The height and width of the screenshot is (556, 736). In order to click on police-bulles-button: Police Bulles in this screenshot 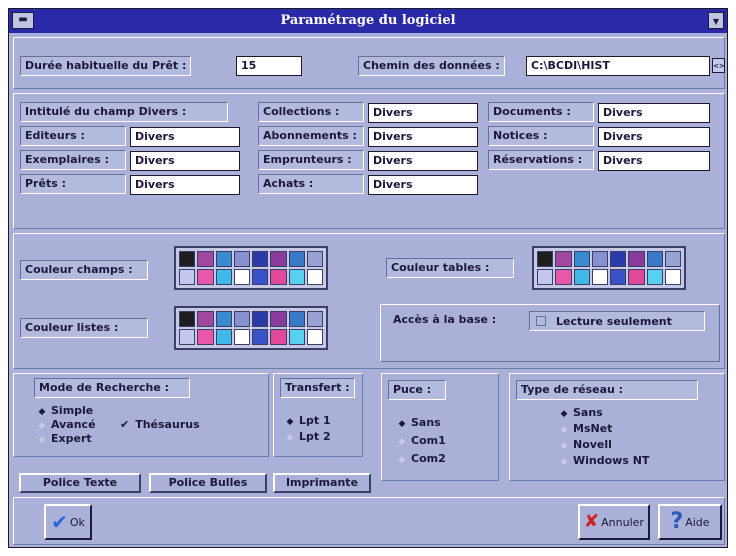, I will do `click(208, 483)`.